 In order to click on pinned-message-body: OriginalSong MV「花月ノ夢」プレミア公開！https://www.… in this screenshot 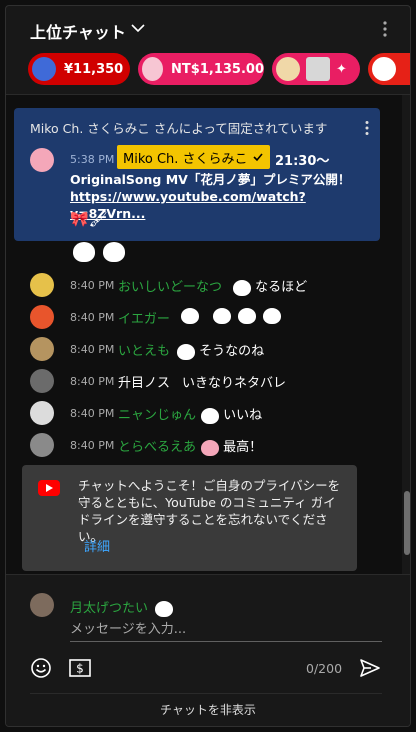, I will do `click(220, 196)`.